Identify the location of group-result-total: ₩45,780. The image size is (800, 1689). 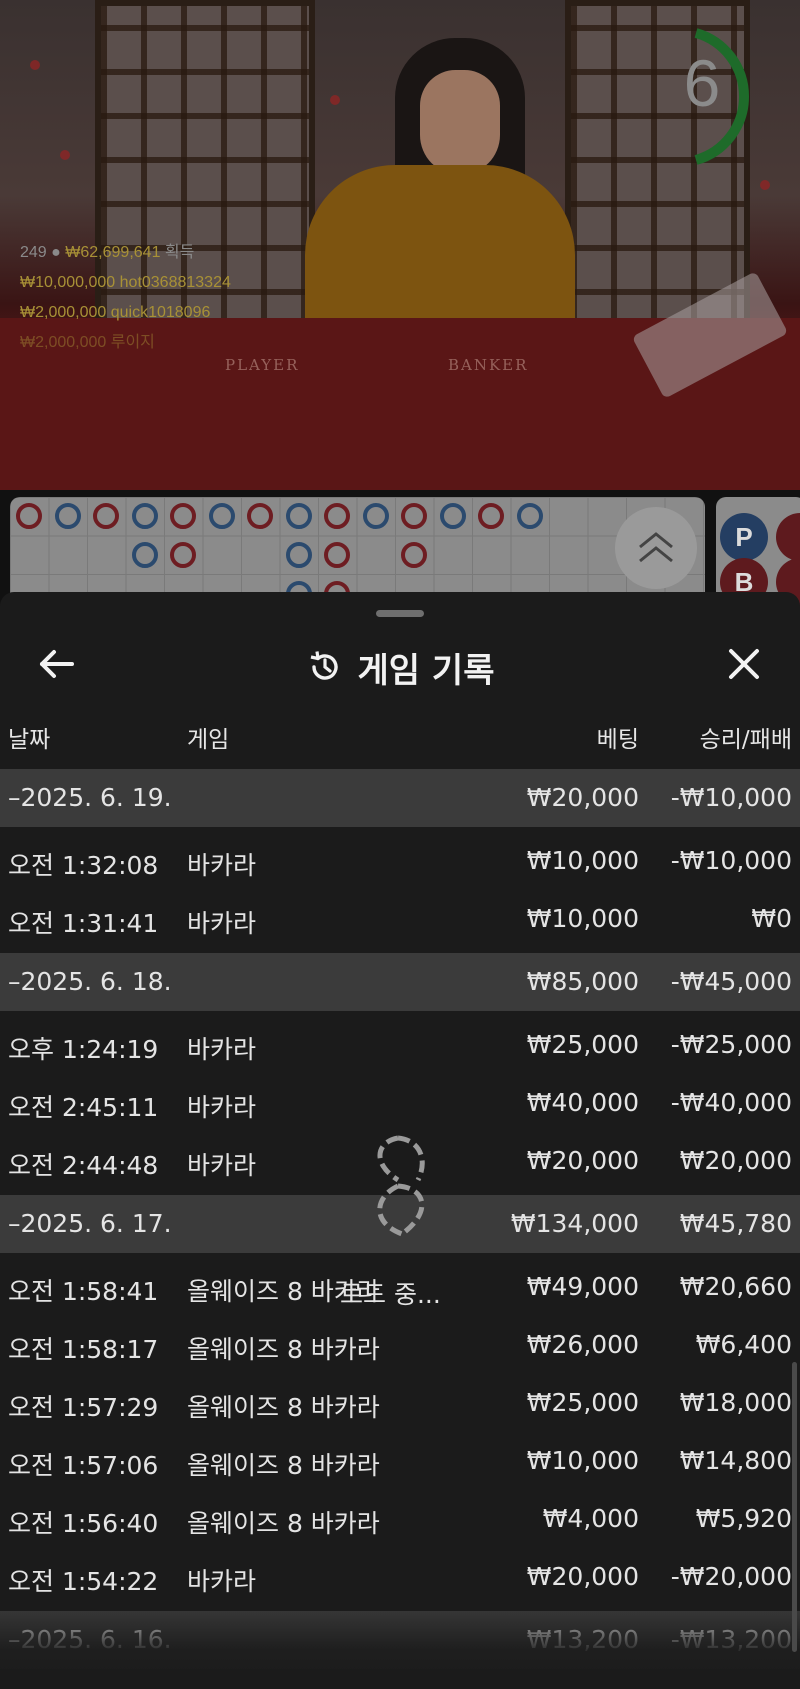
(735, 1223).